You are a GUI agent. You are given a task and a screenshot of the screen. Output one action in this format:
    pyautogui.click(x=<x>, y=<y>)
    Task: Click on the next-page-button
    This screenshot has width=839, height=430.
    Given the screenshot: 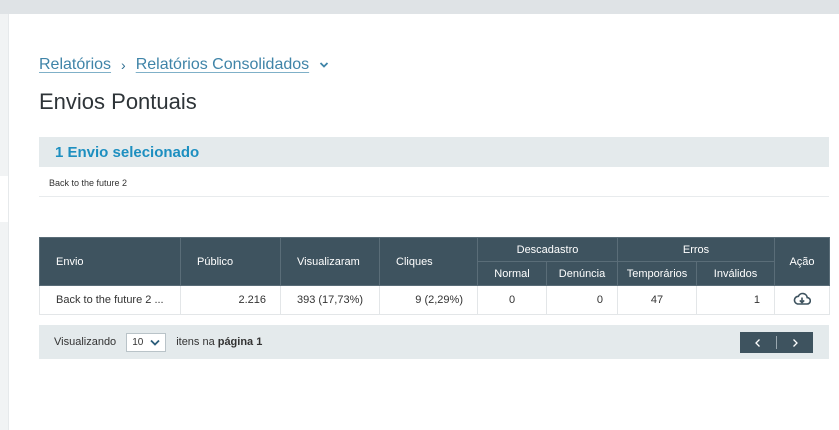 What is the action you would take?
    pyautogui.click(x=795, y=342)
    